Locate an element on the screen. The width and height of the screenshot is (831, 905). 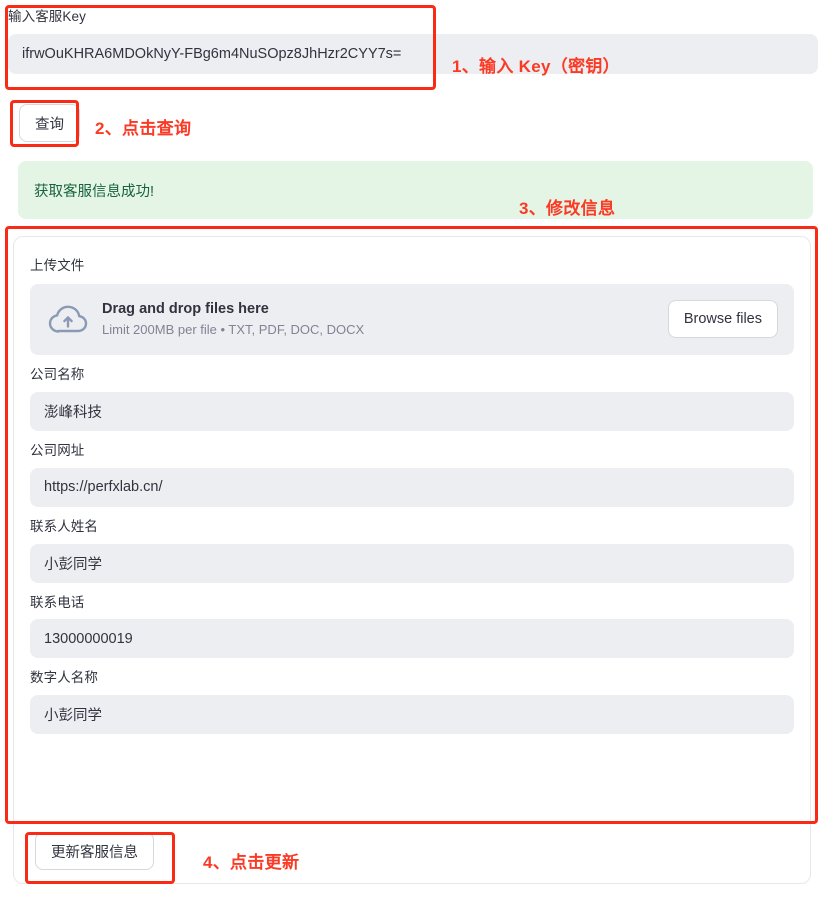
annotation-label-step-3: 3、修改信息 is located at coordinates (567, 208).